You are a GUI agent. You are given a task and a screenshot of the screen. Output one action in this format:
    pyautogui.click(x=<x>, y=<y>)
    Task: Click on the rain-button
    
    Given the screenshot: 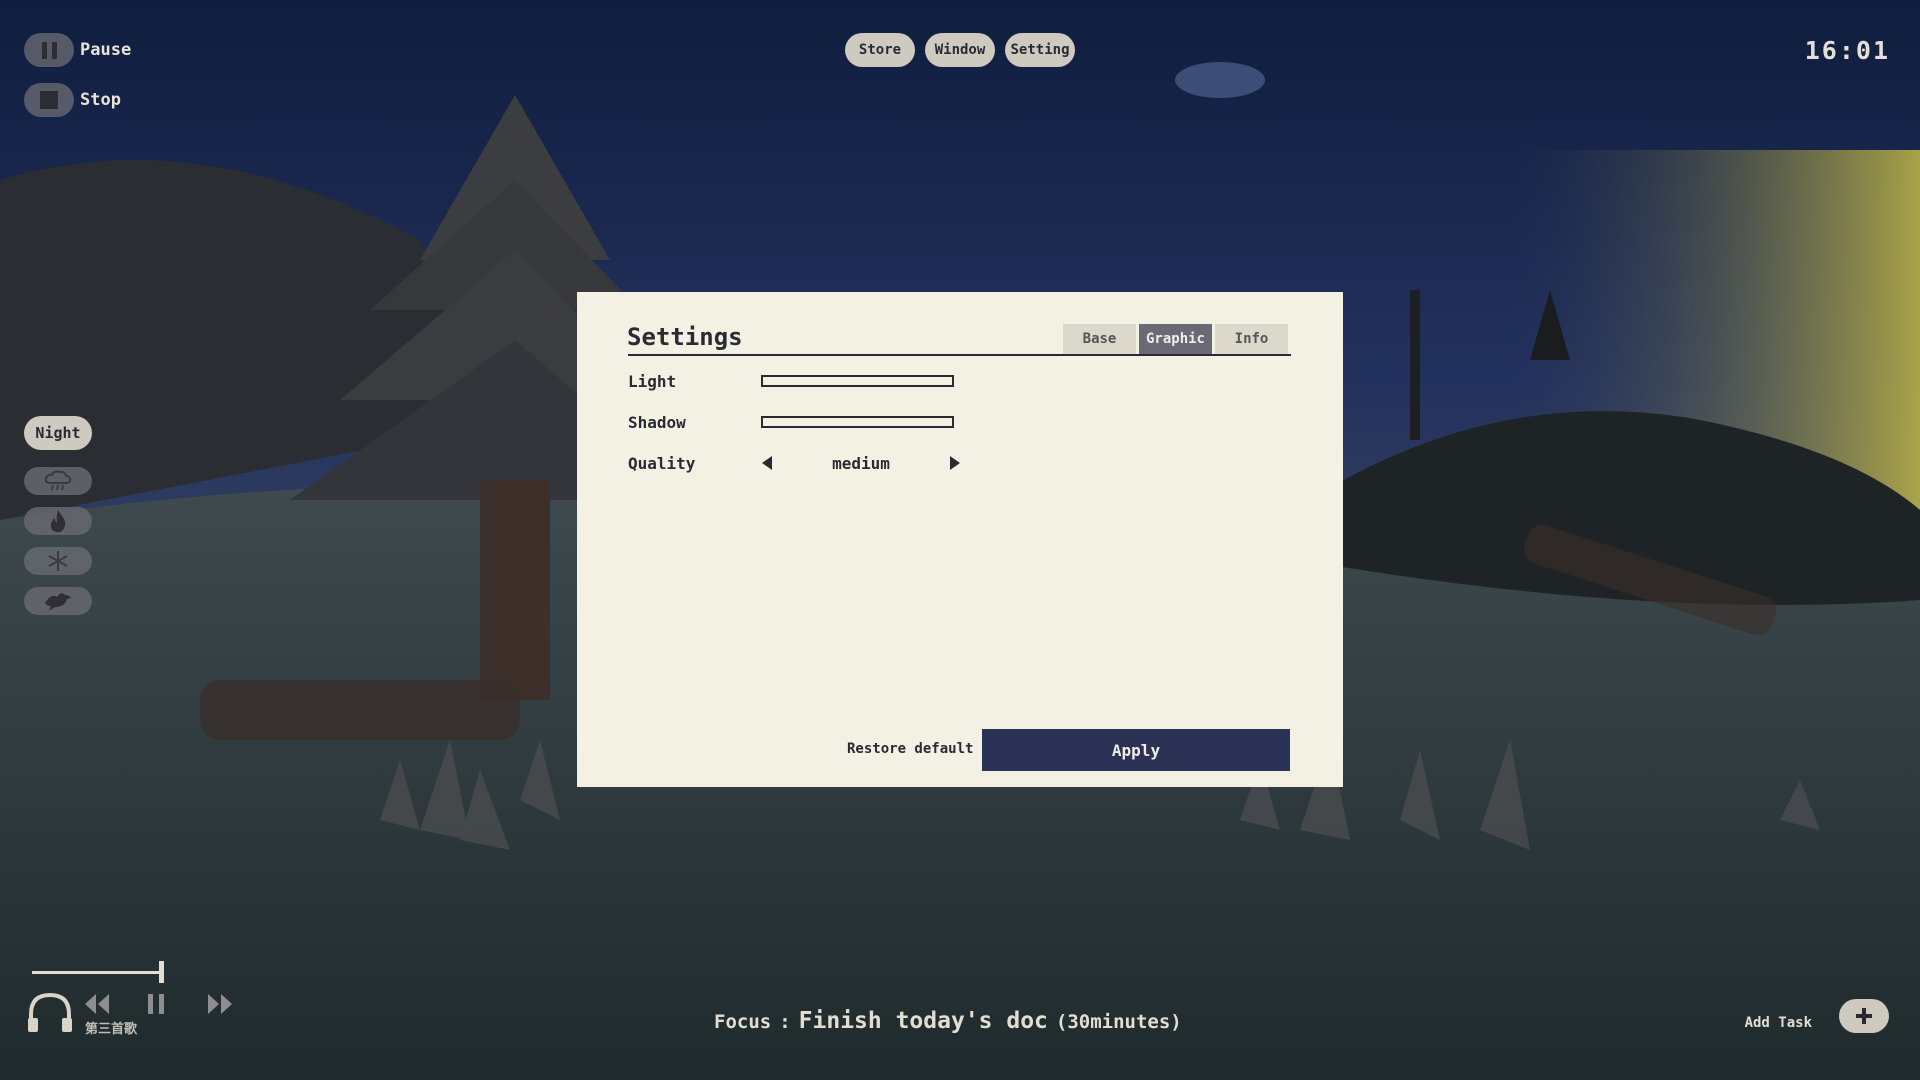 What is the action you would take?
    pyautogui.click(x=58, y=481)
    